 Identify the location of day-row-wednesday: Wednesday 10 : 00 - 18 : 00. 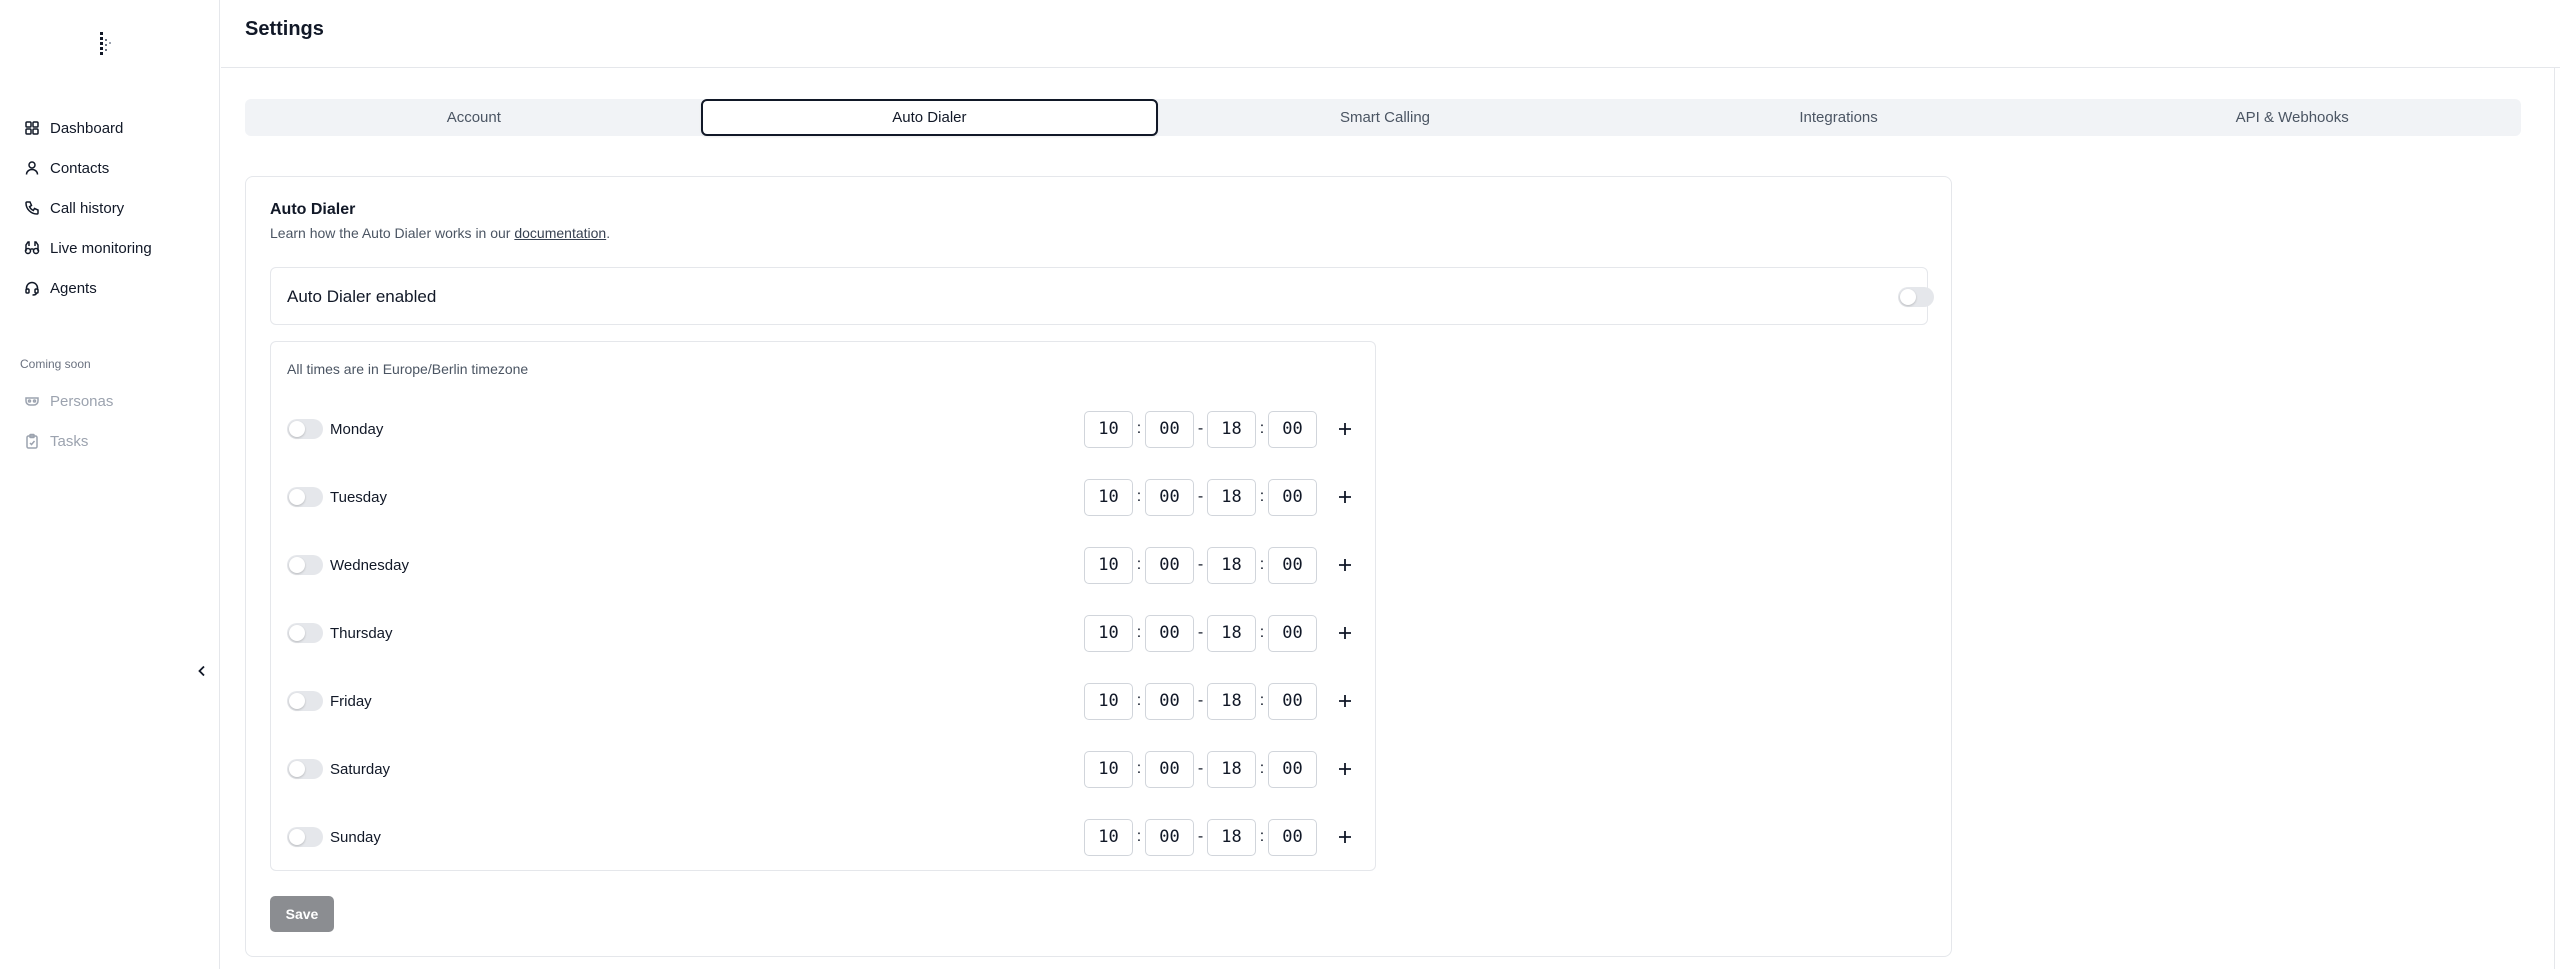
(827, 565).